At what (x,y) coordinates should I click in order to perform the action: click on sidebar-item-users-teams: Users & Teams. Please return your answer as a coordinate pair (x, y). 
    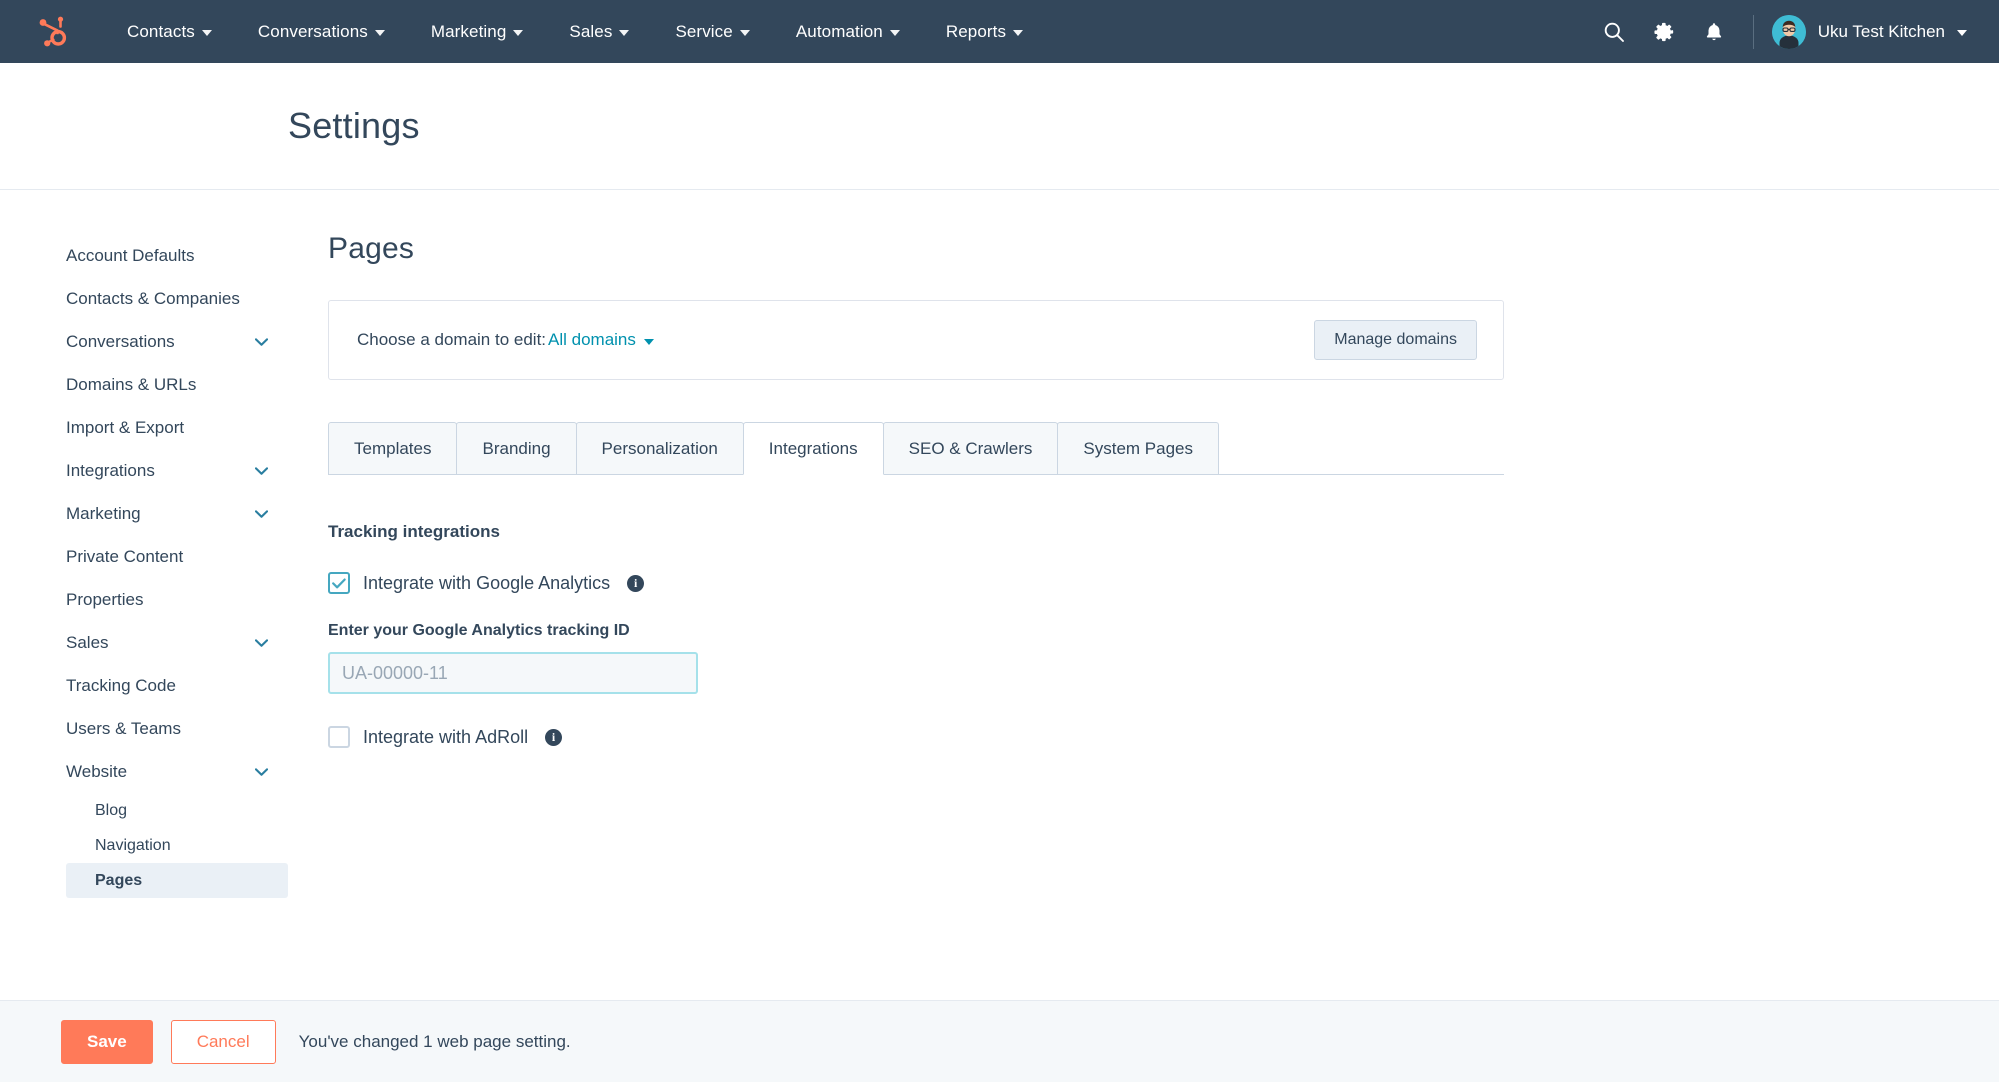
    Looking at the image, I should click on (177, 728).